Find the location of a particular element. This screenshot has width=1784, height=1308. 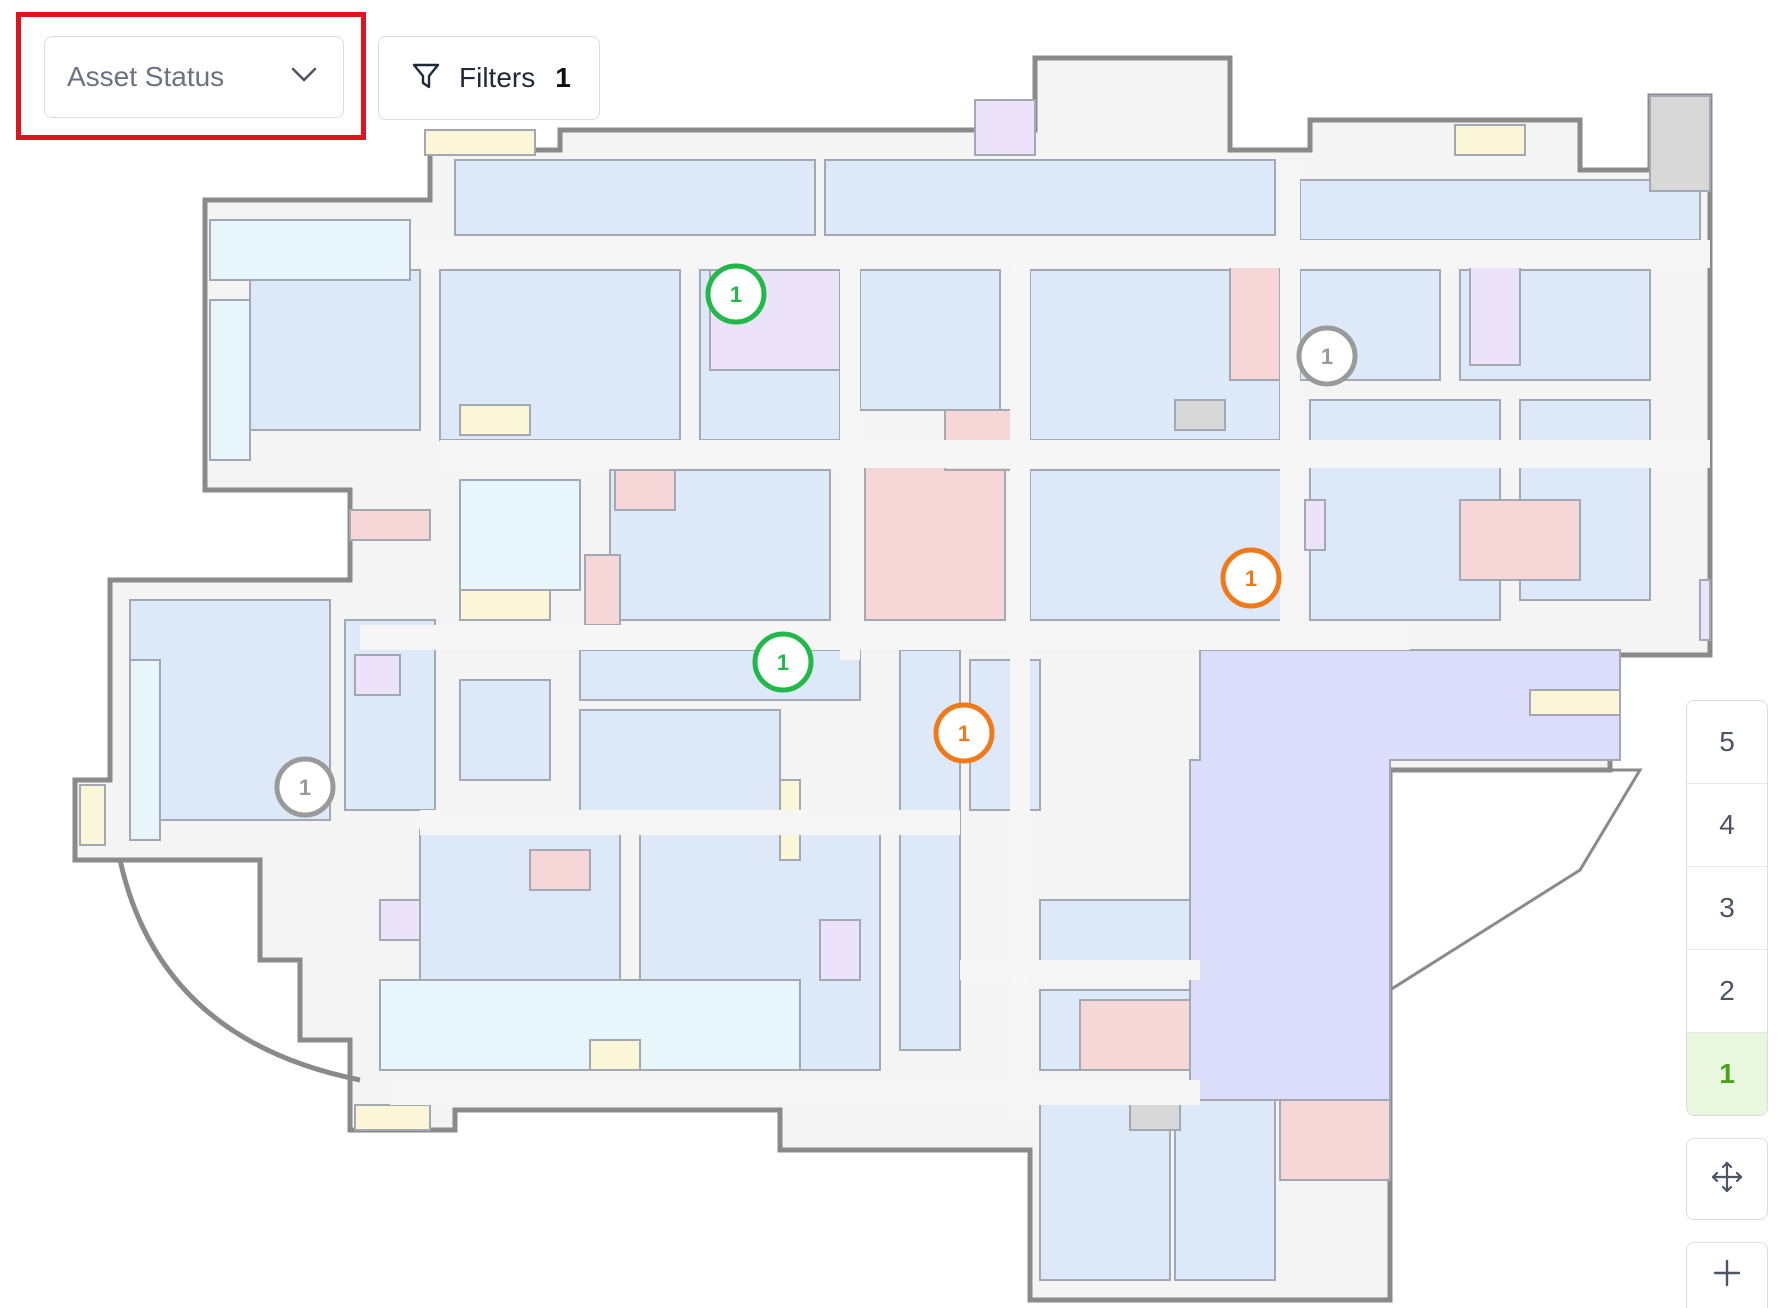

asset-status-dropdown: Asset Status is located at coordinates (194, 77).